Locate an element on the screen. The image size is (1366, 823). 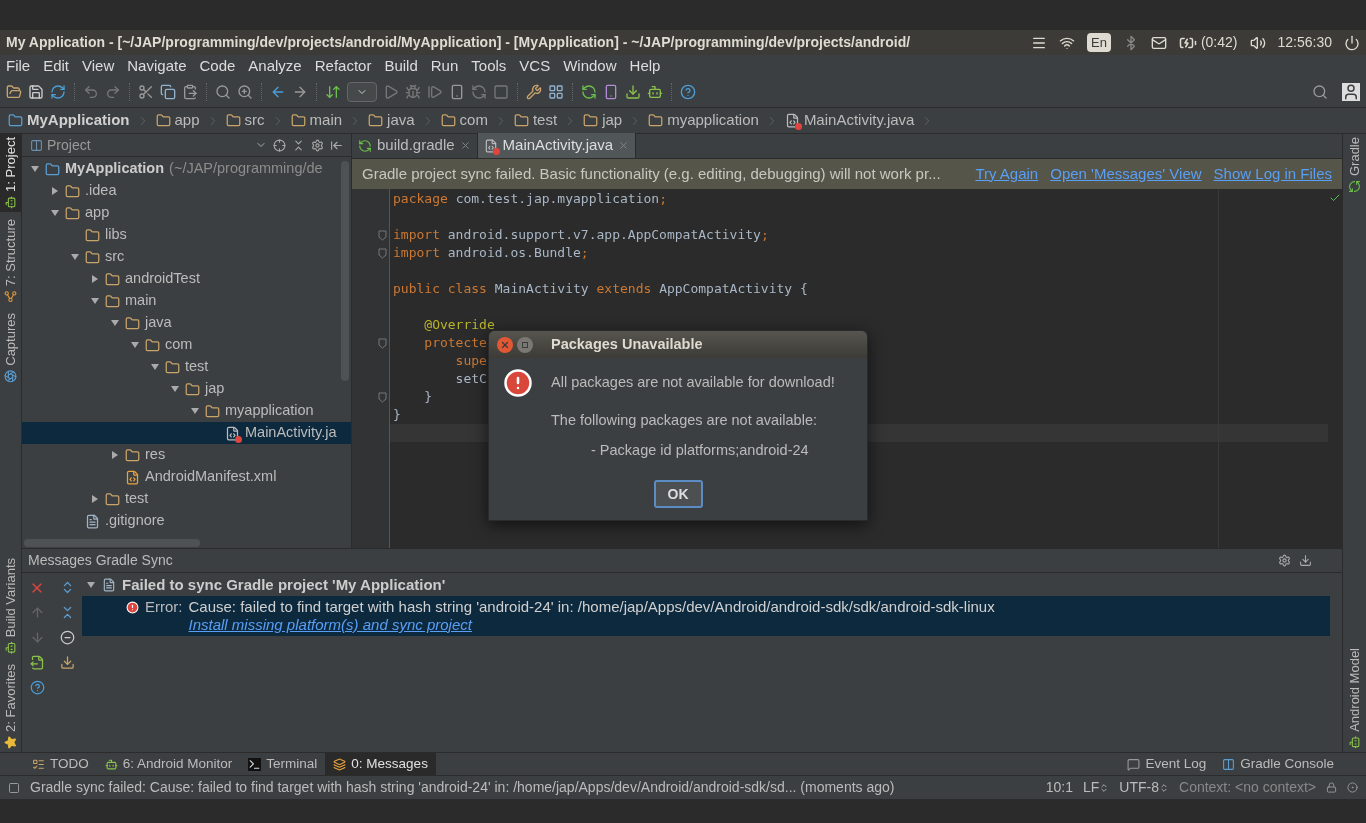
fix-link: Install missing platform(s) and sync project is located at coordinates (591, 625).